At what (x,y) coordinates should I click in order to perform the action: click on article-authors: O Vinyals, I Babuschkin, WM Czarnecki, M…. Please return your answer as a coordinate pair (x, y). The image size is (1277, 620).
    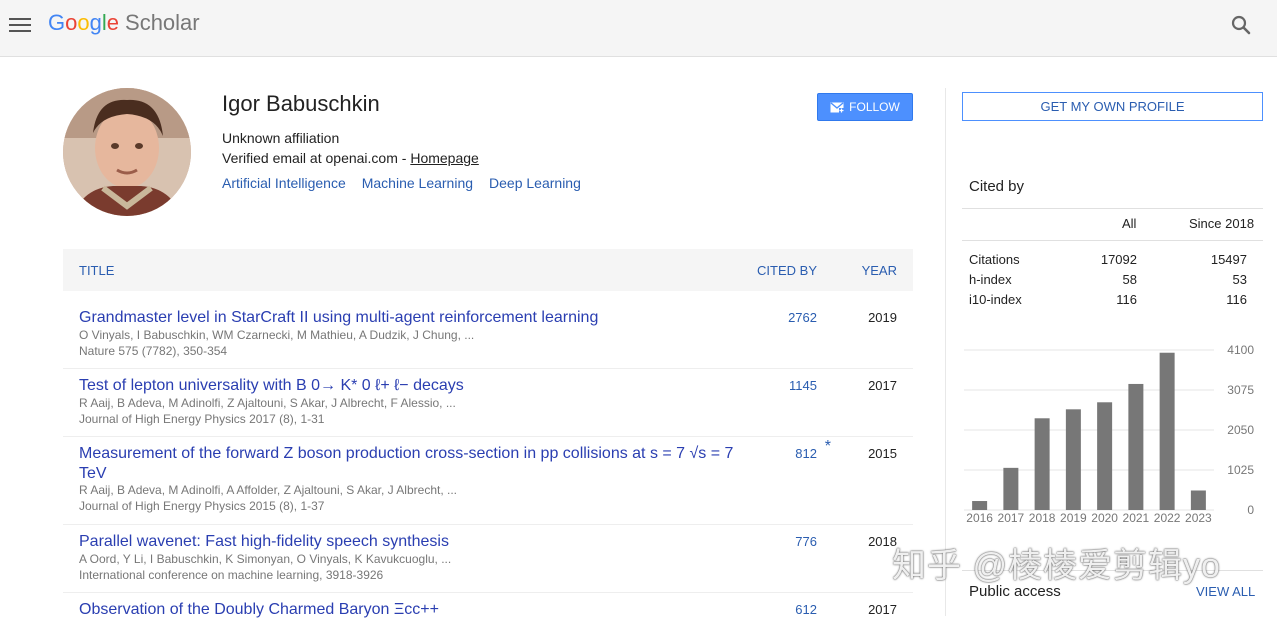
    Looking at the image, I should click on (277, 335).